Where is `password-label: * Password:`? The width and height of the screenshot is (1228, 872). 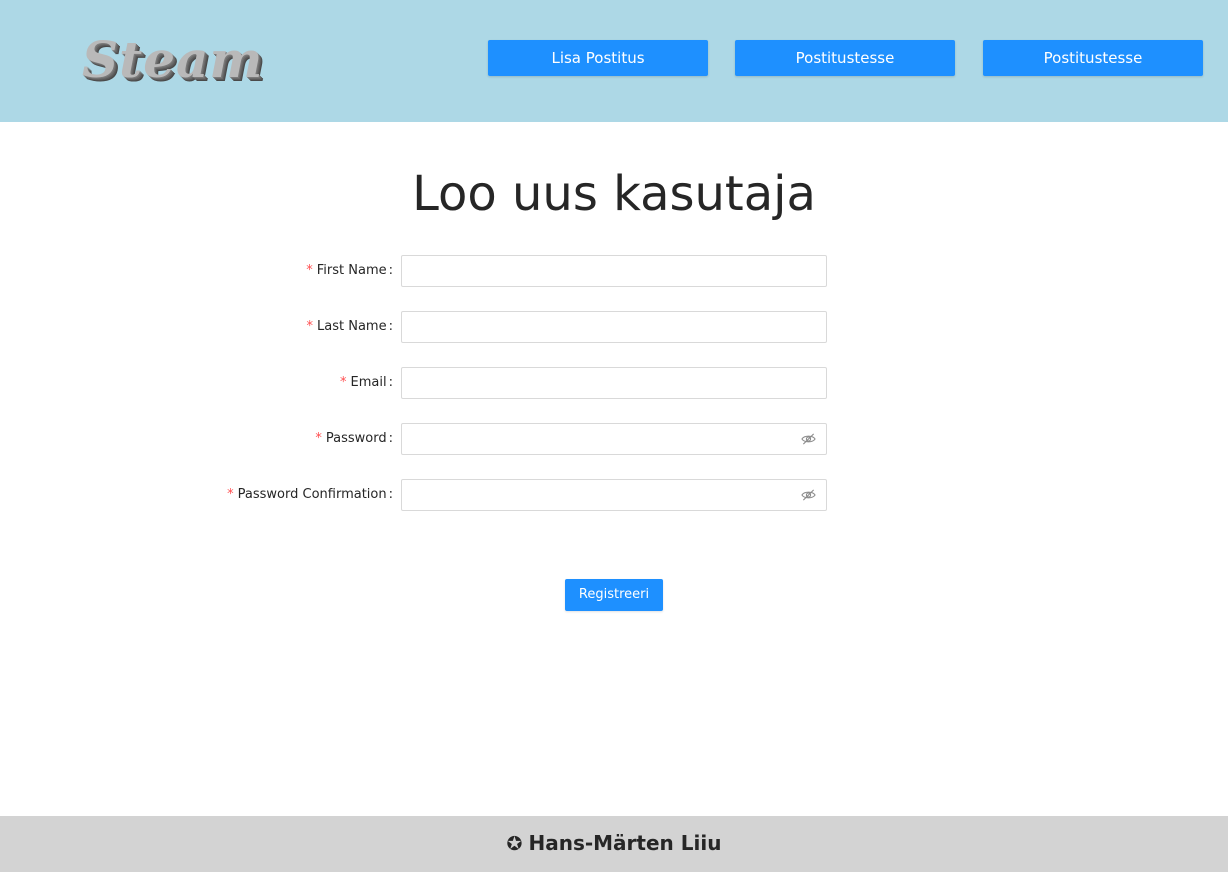
password-label: * Password: is located at coordinates (354, 439).